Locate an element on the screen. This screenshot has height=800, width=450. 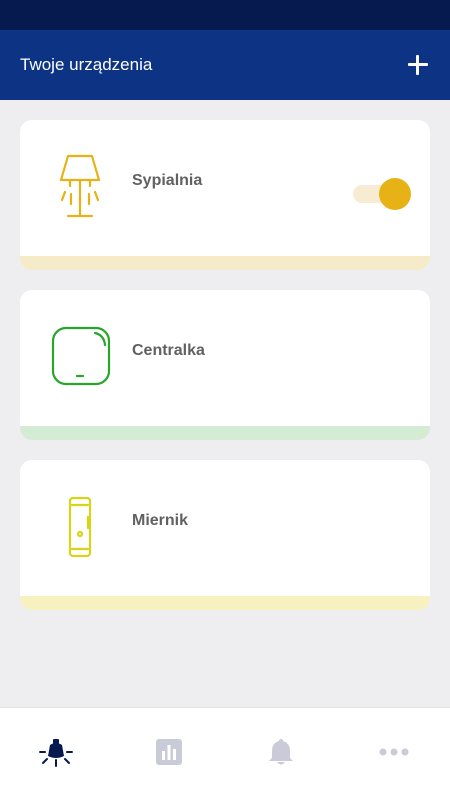
nav-devices is located at coordinates (56, 752).